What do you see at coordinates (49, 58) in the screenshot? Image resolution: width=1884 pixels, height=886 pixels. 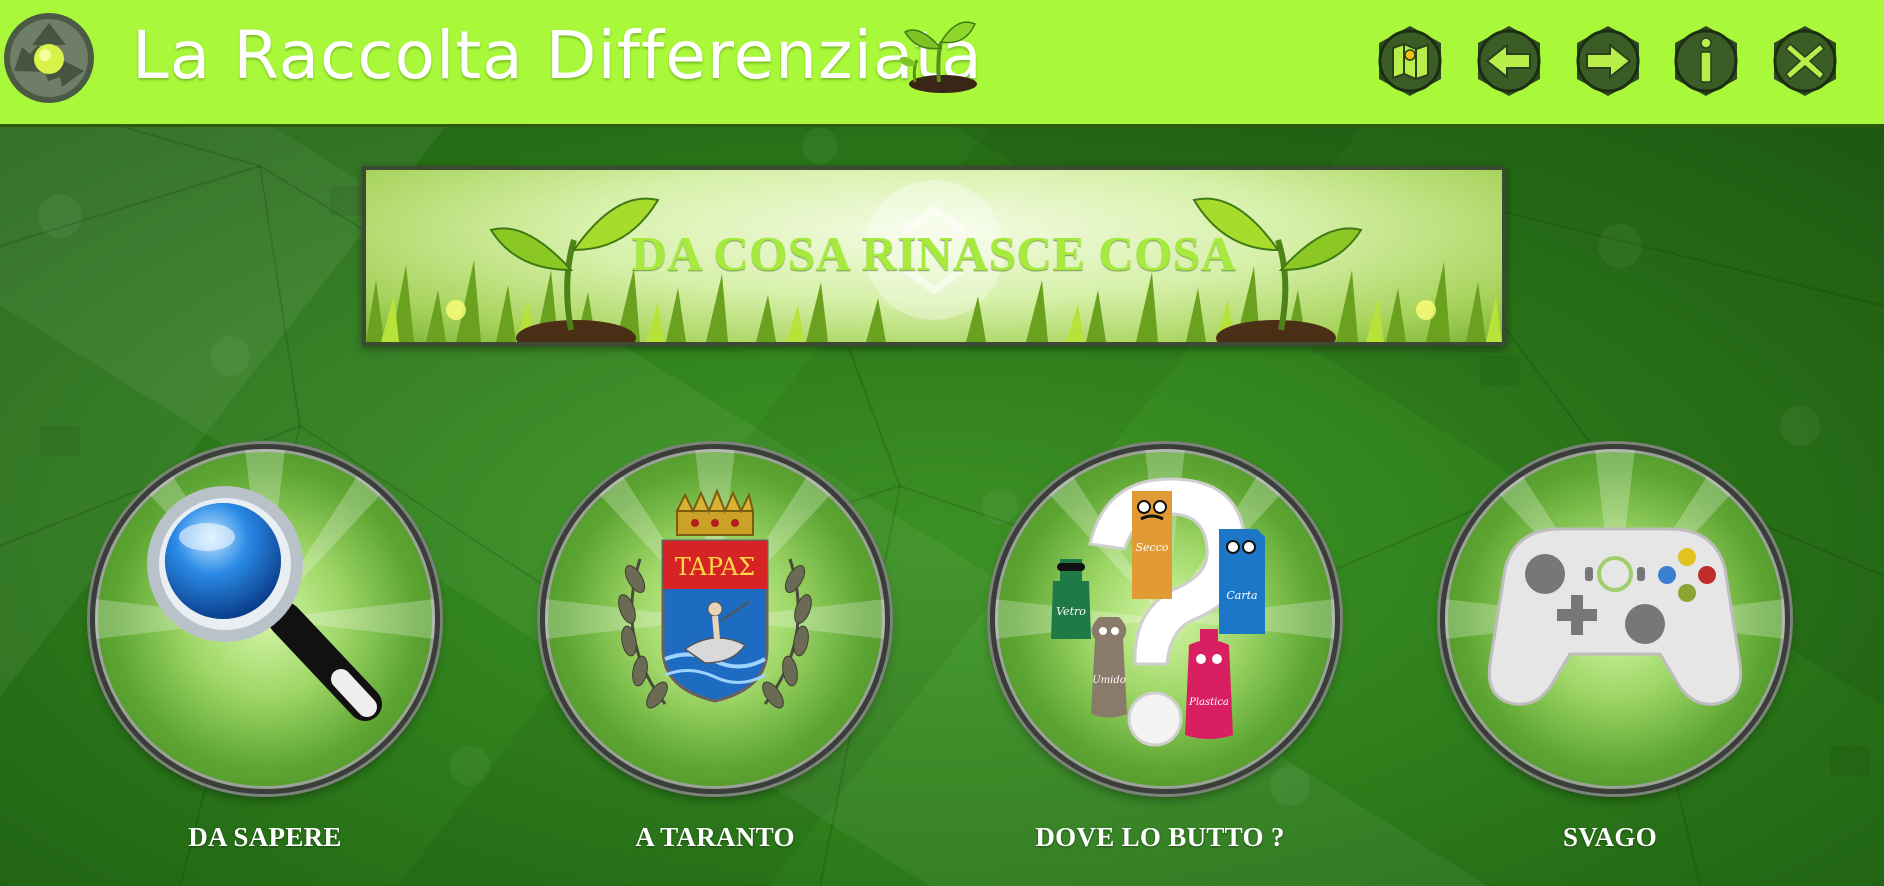 I see `recycle-logo-icon` at bounding box center [49, 58].